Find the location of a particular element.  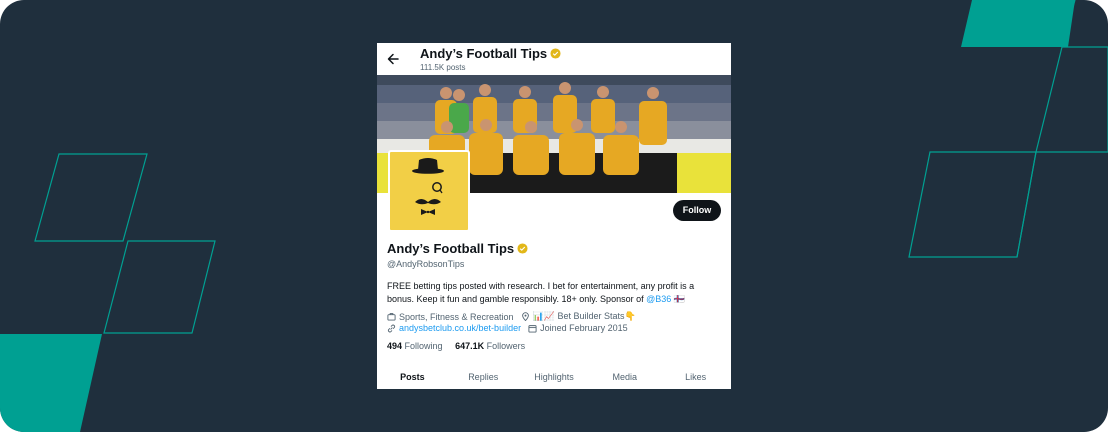

profile-name-row: Andy’s Football Tips is located at coordinates (457, 248).